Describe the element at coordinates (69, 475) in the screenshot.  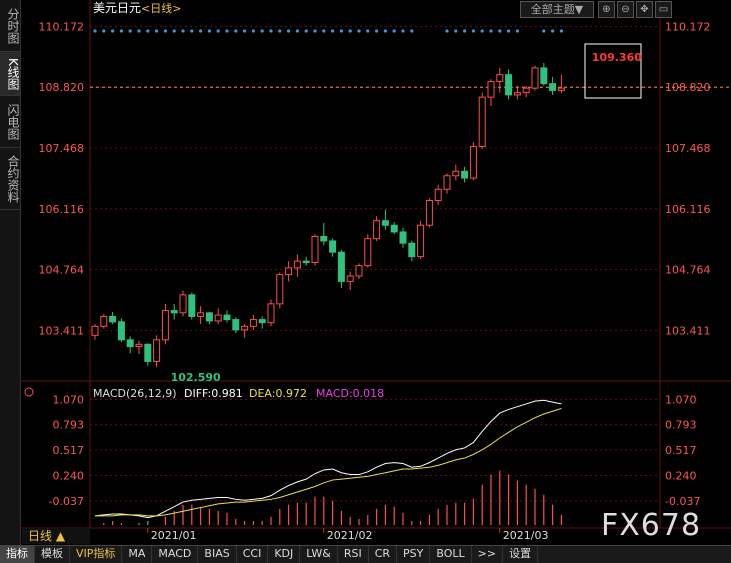
I see `macd-tick-left: 0.240` at that location.